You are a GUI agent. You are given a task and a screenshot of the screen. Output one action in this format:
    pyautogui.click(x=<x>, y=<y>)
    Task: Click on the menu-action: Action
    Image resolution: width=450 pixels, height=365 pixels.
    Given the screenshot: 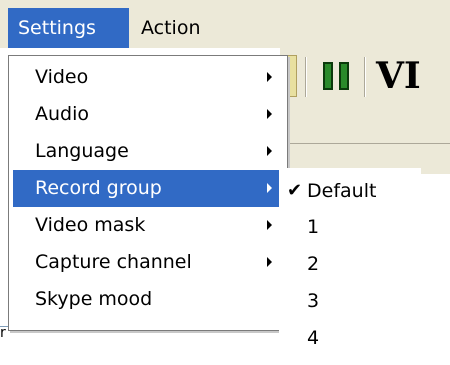 What is the action you would take?
    pyautogui.click(x=176, y=28)
    